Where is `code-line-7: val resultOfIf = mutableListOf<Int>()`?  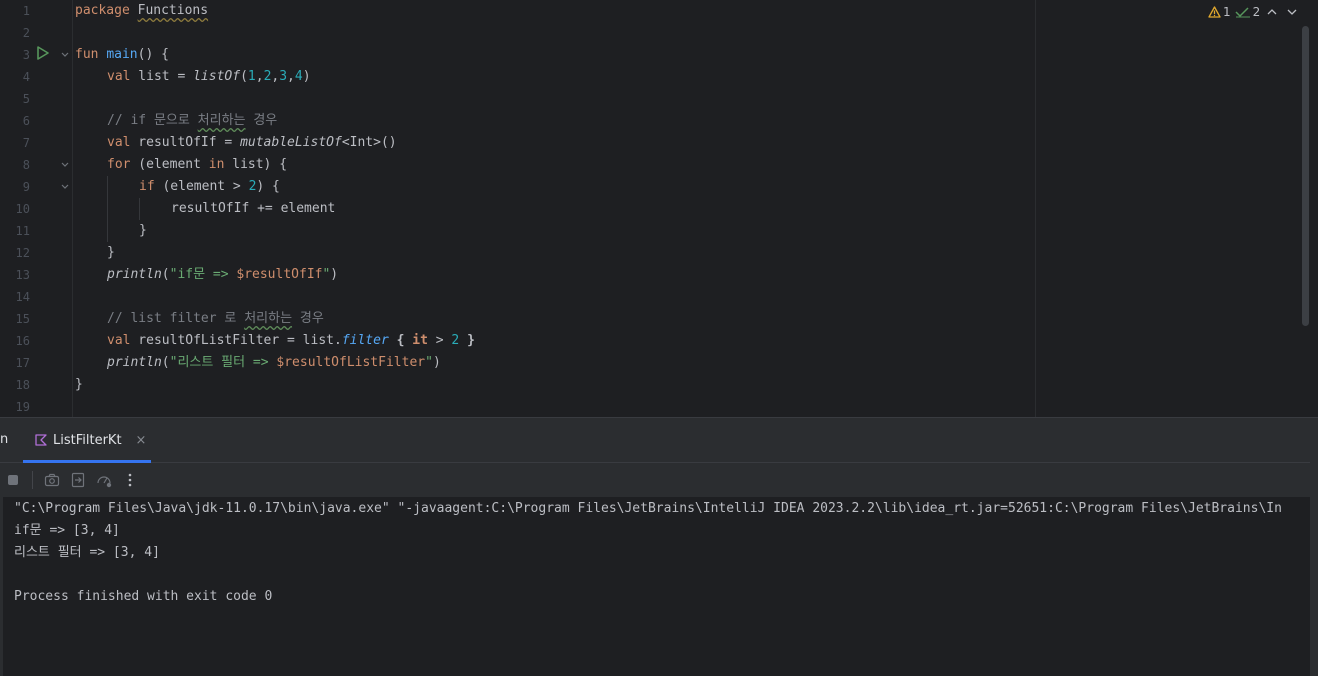
code-line-7: val resultOfIf = mutableListOf<Int>() is located at coordinates (252, 143).